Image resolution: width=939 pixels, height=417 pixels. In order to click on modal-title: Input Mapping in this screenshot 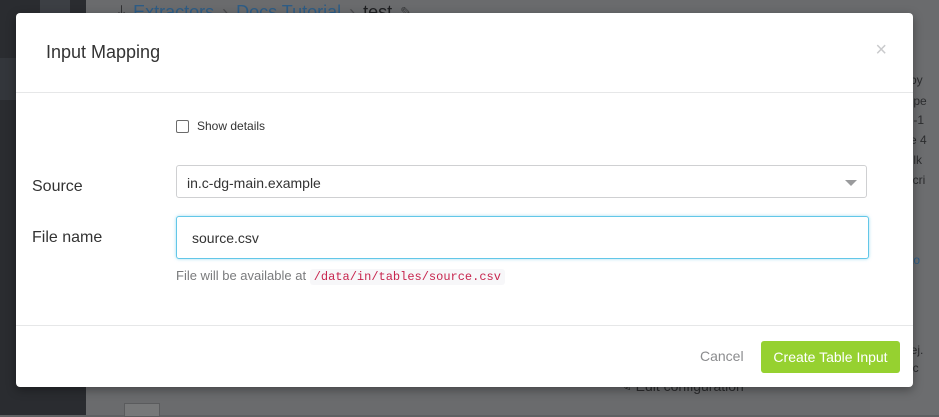, I will do `click(103, 52)`.